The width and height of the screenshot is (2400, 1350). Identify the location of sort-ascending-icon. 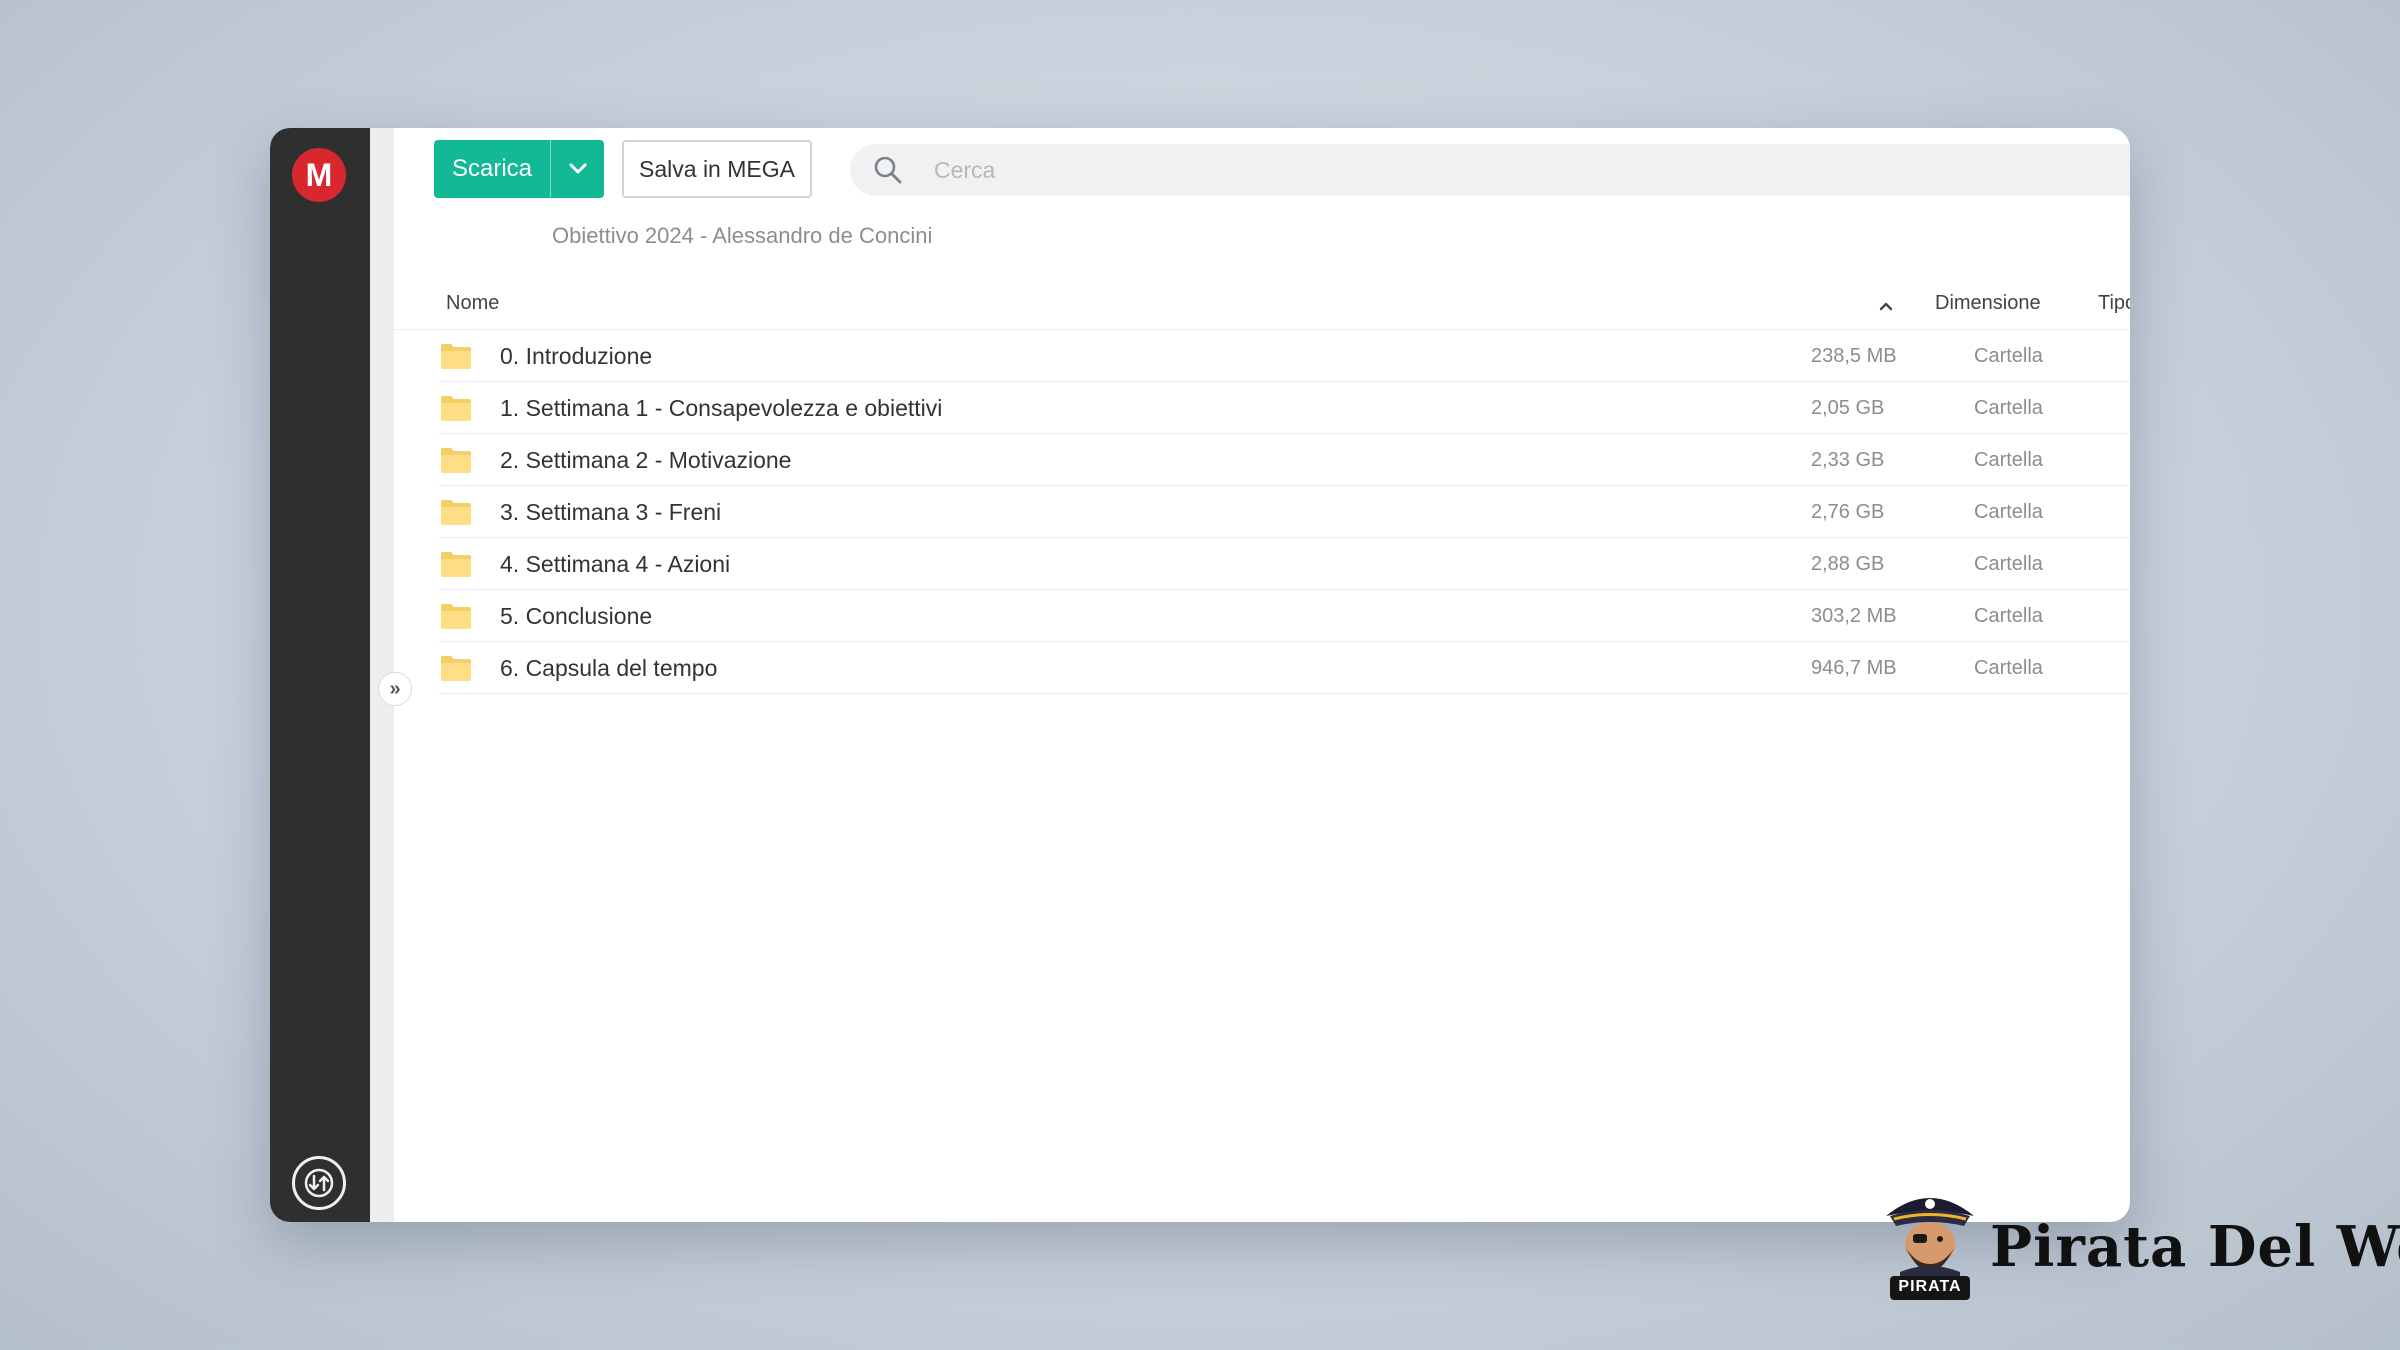
(1886, 306).